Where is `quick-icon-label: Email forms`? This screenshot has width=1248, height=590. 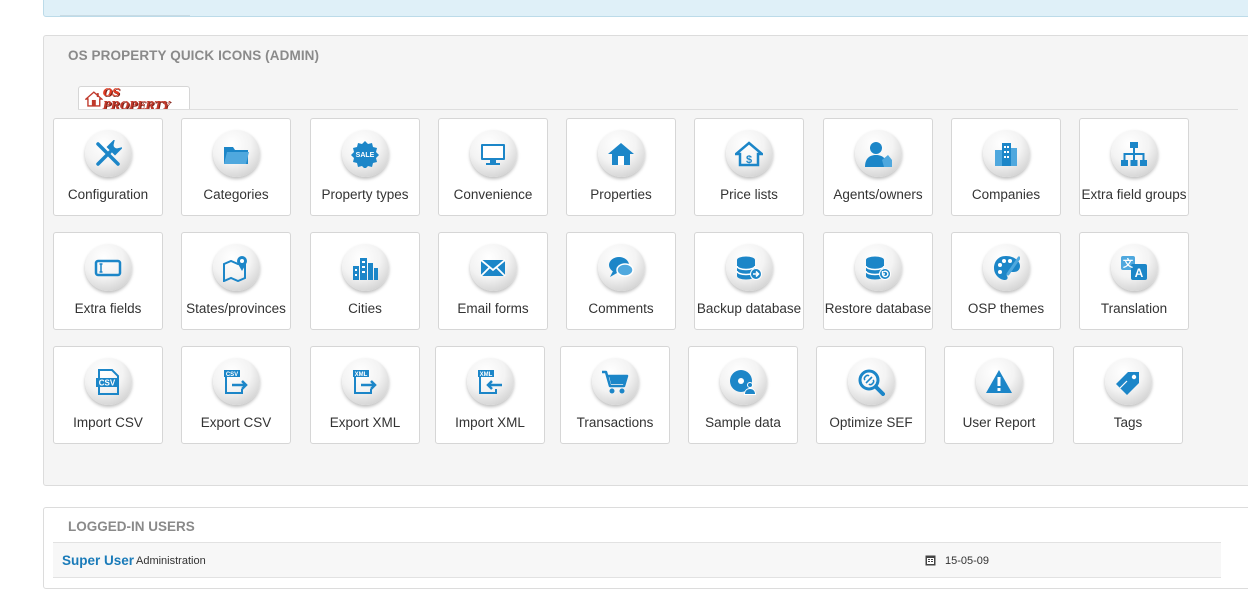
quick-icon-label: Email forms is located at coordinates (493, 308).